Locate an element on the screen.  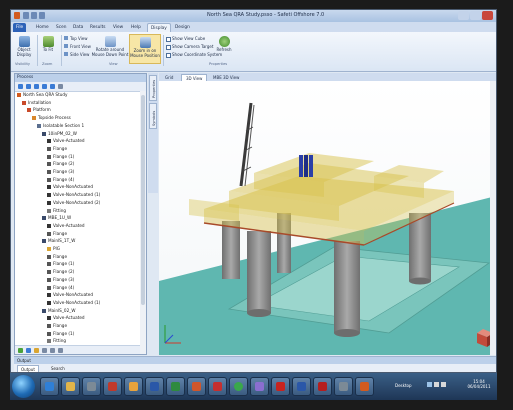
save-icon is located at coordinates (26, 15).